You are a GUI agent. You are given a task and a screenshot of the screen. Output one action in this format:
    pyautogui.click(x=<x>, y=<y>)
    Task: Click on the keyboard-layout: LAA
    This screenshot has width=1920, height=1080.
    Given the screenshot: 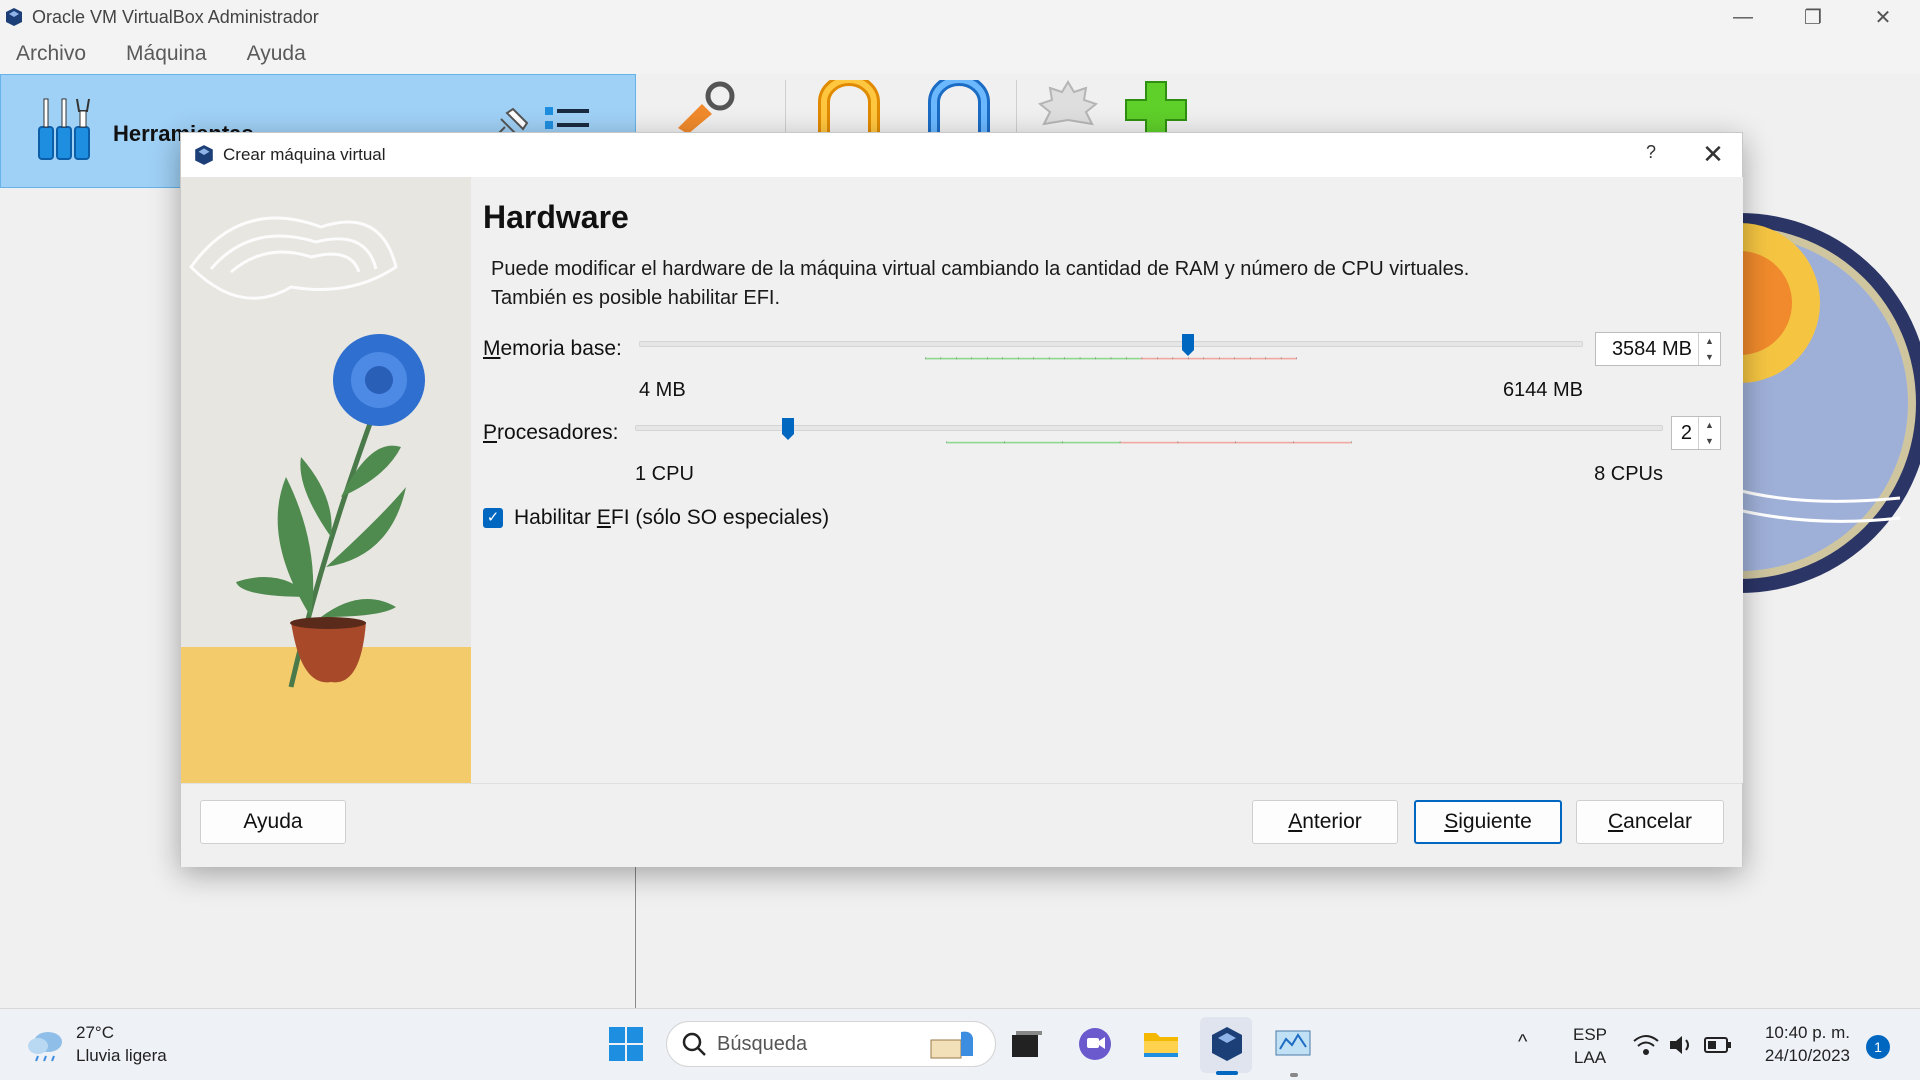 What is the action you would take?
    pyautogui.click(x=1590, y=1057)
    